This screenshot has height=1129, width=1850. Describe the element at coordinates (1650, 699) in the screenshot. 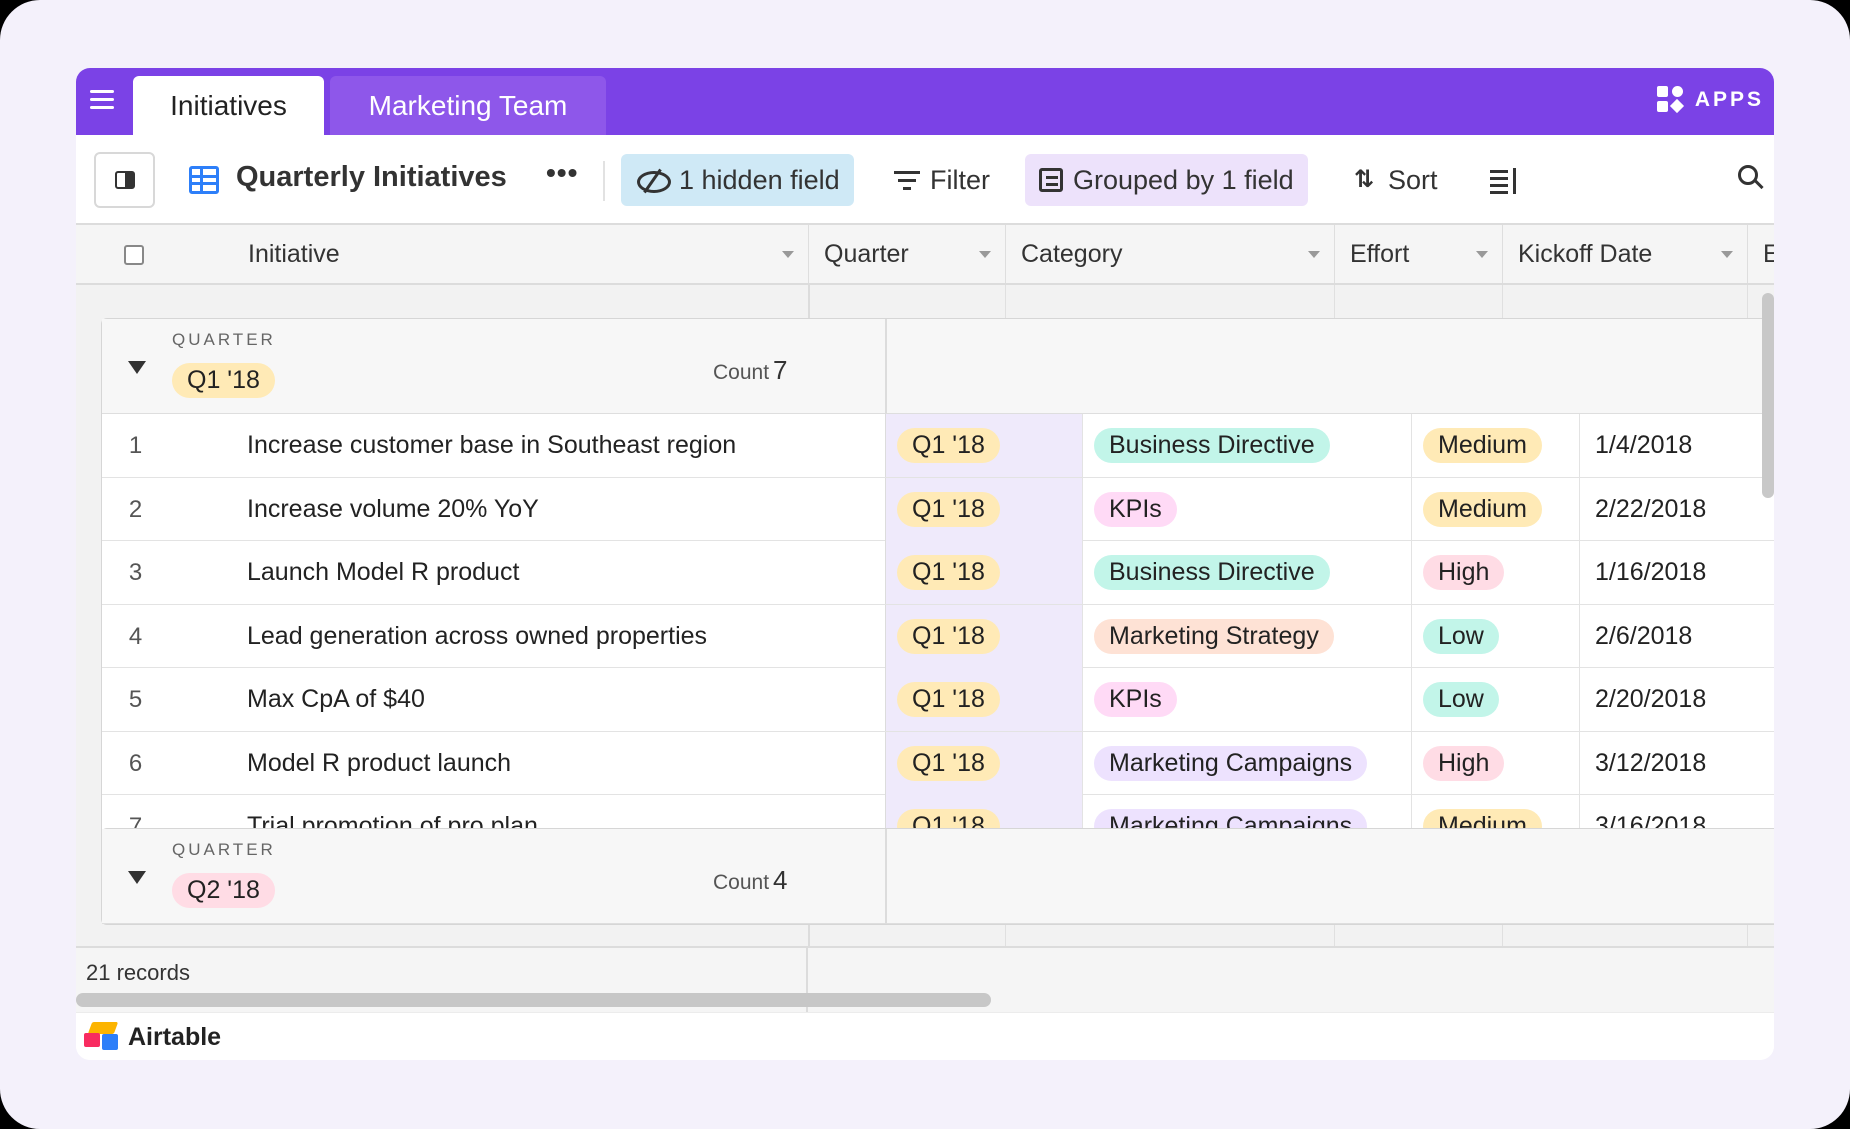

I see `kickoff-date-cell: 2/20/2018` at that location.